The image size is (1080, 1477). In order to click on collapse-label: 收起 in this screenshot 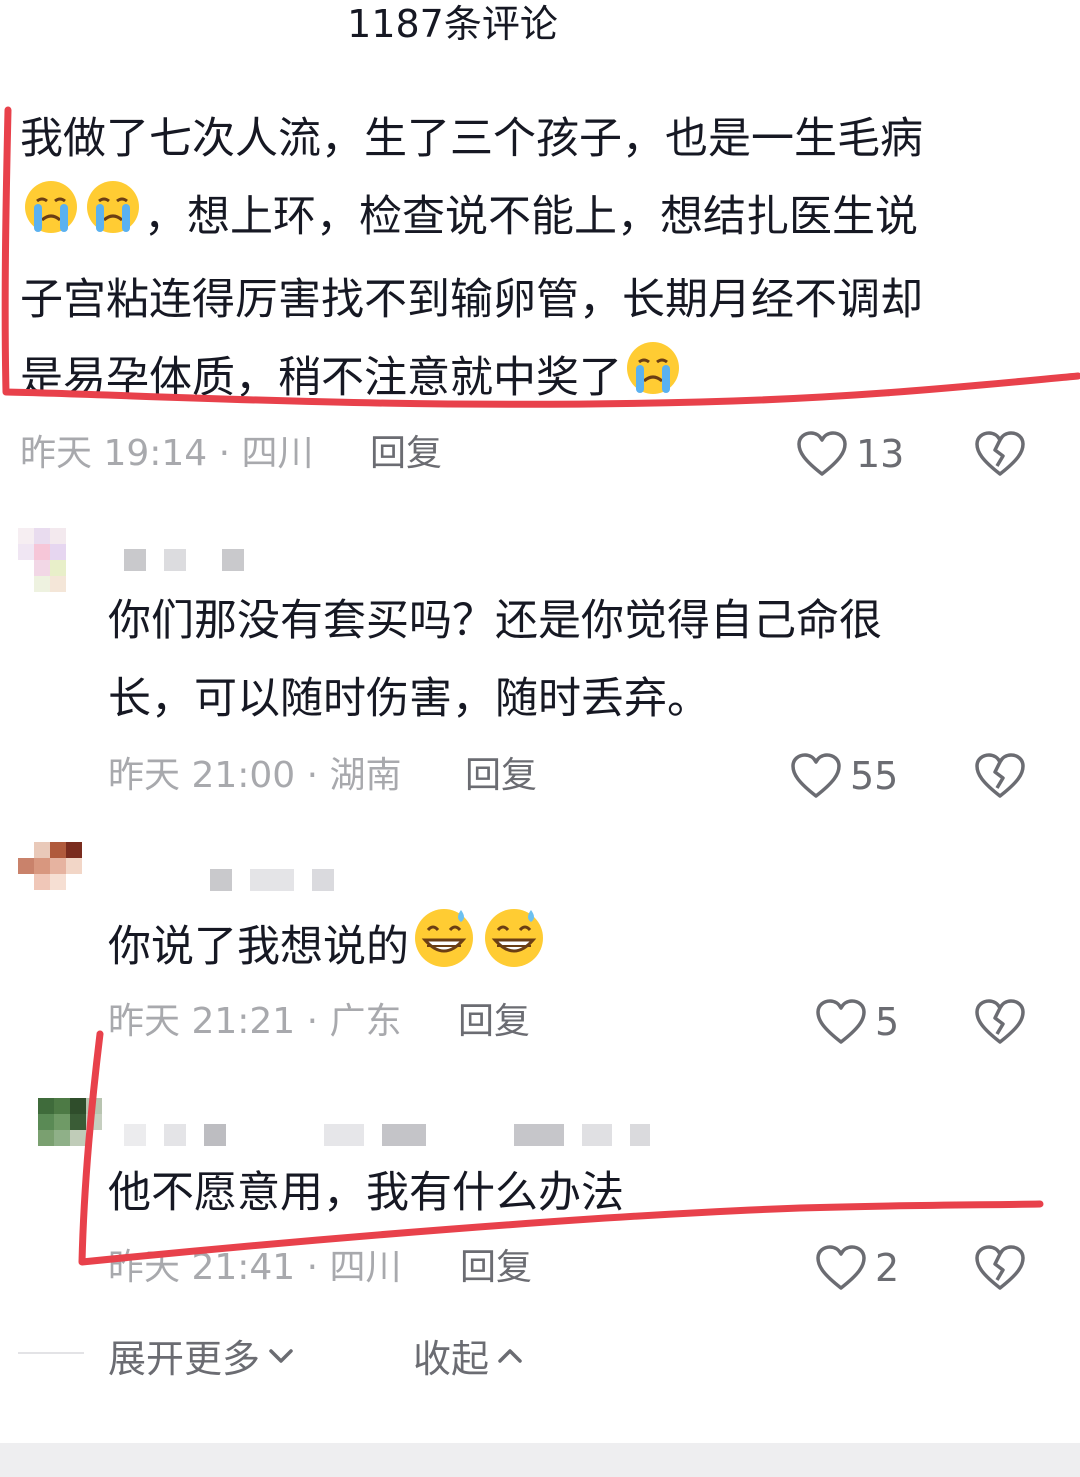, I will do `click(451, 1359)`.